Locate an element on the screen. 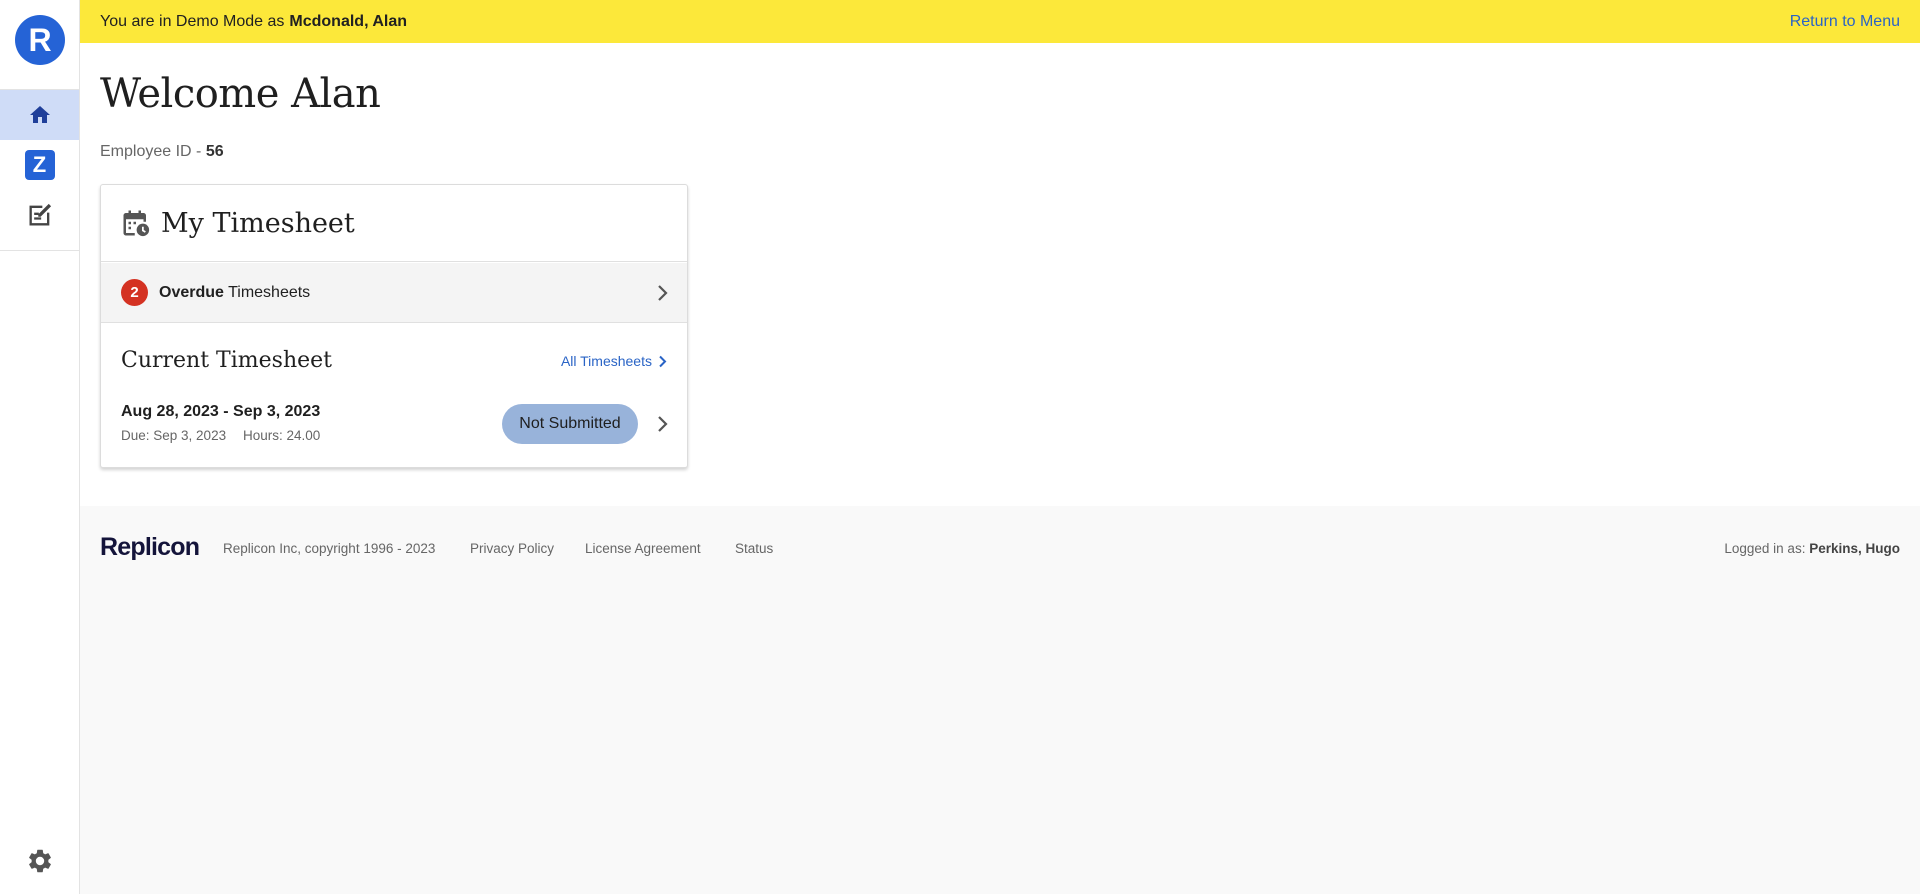  timesheet-card-header: My Timesheet is located at coordinates (394, 223).